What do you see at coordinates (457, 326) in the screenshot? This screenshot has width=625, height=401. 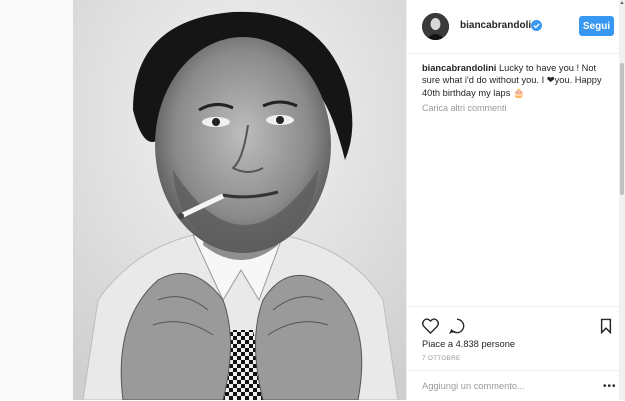 I see `comment-icon` at bounding box center [457, 326].